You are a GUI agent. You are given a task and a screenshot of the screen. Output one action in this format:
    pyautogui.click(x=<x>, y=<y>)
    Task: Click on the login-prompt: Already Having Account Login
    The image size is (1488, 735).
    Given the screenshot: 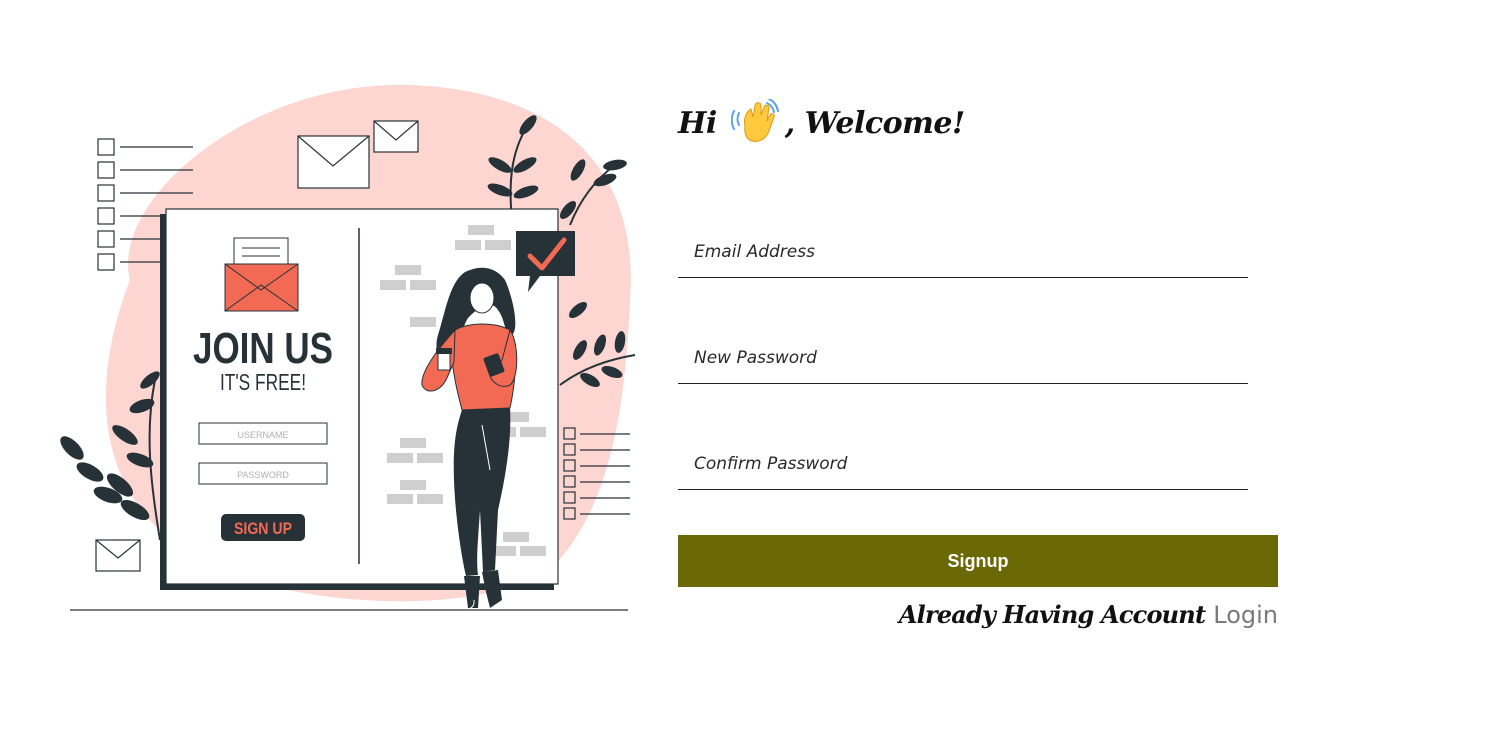 What is the action you would take?
    pyautogui.click(x=1088, y=614)
    